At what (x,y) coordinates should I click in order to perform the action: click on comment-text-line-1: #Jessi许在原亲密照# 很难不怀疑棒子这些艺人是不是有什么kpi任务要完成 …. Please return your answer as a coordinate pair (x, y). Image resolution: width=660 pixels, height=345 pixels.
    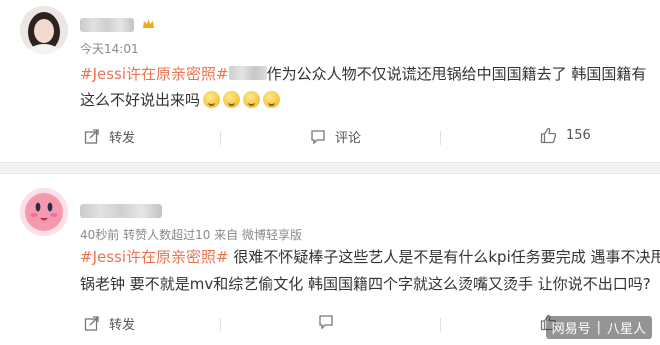
    Looking at the image, I should click on (370, 257).